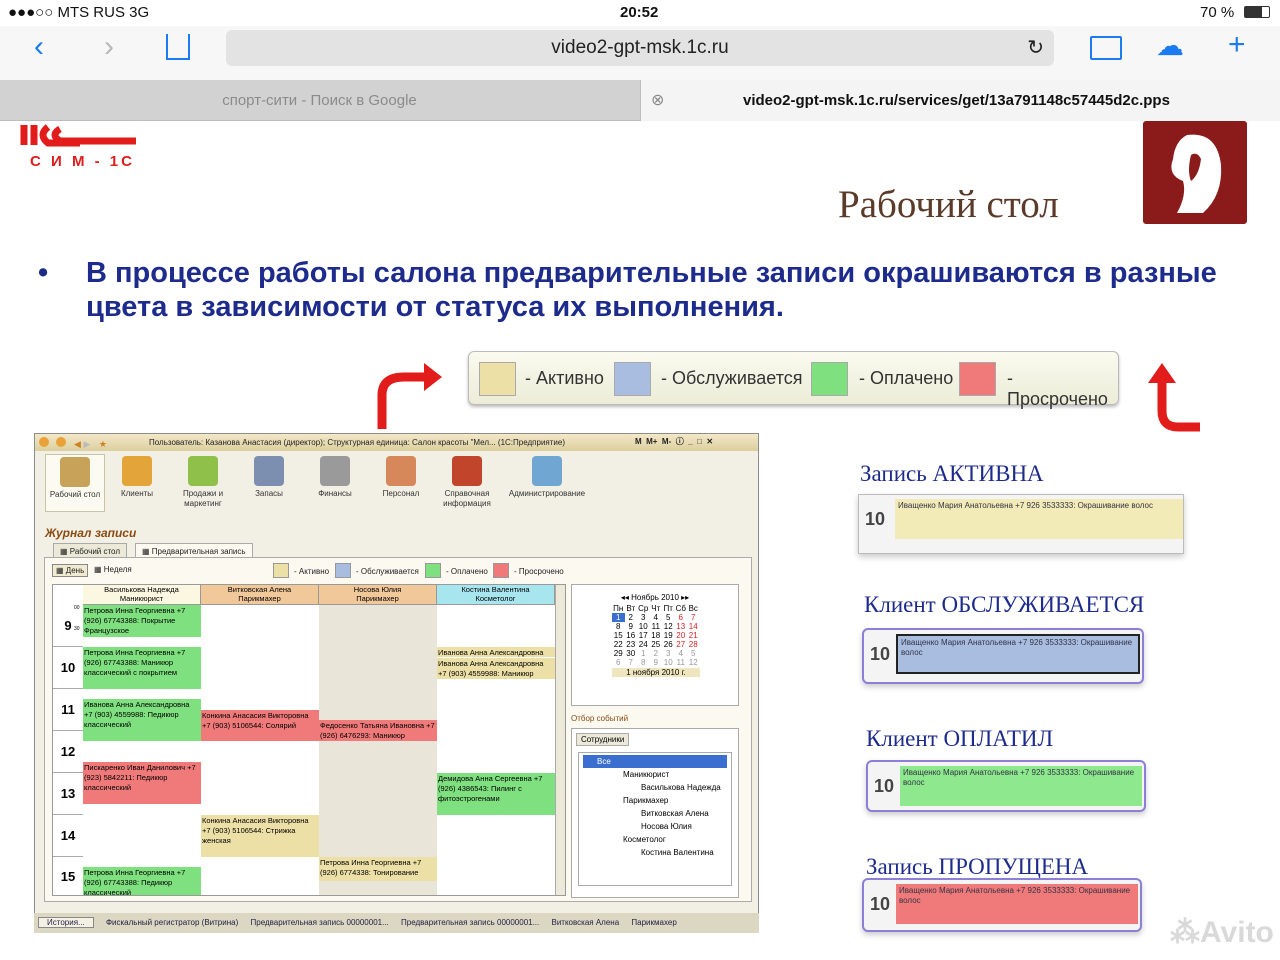  Describe the element at coordinates (496, 652) in the screenshot. I see `appointment: Иванова Анна Александровна` at that location.